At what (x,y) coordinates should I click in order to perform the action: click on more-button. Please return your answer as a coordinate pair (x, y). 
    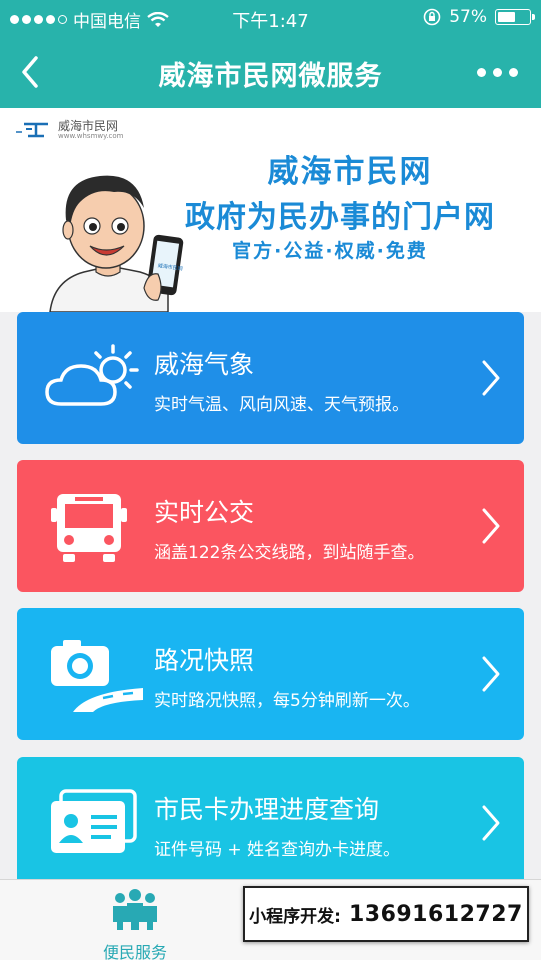
    Looking at the image, I should click on (500, 72).